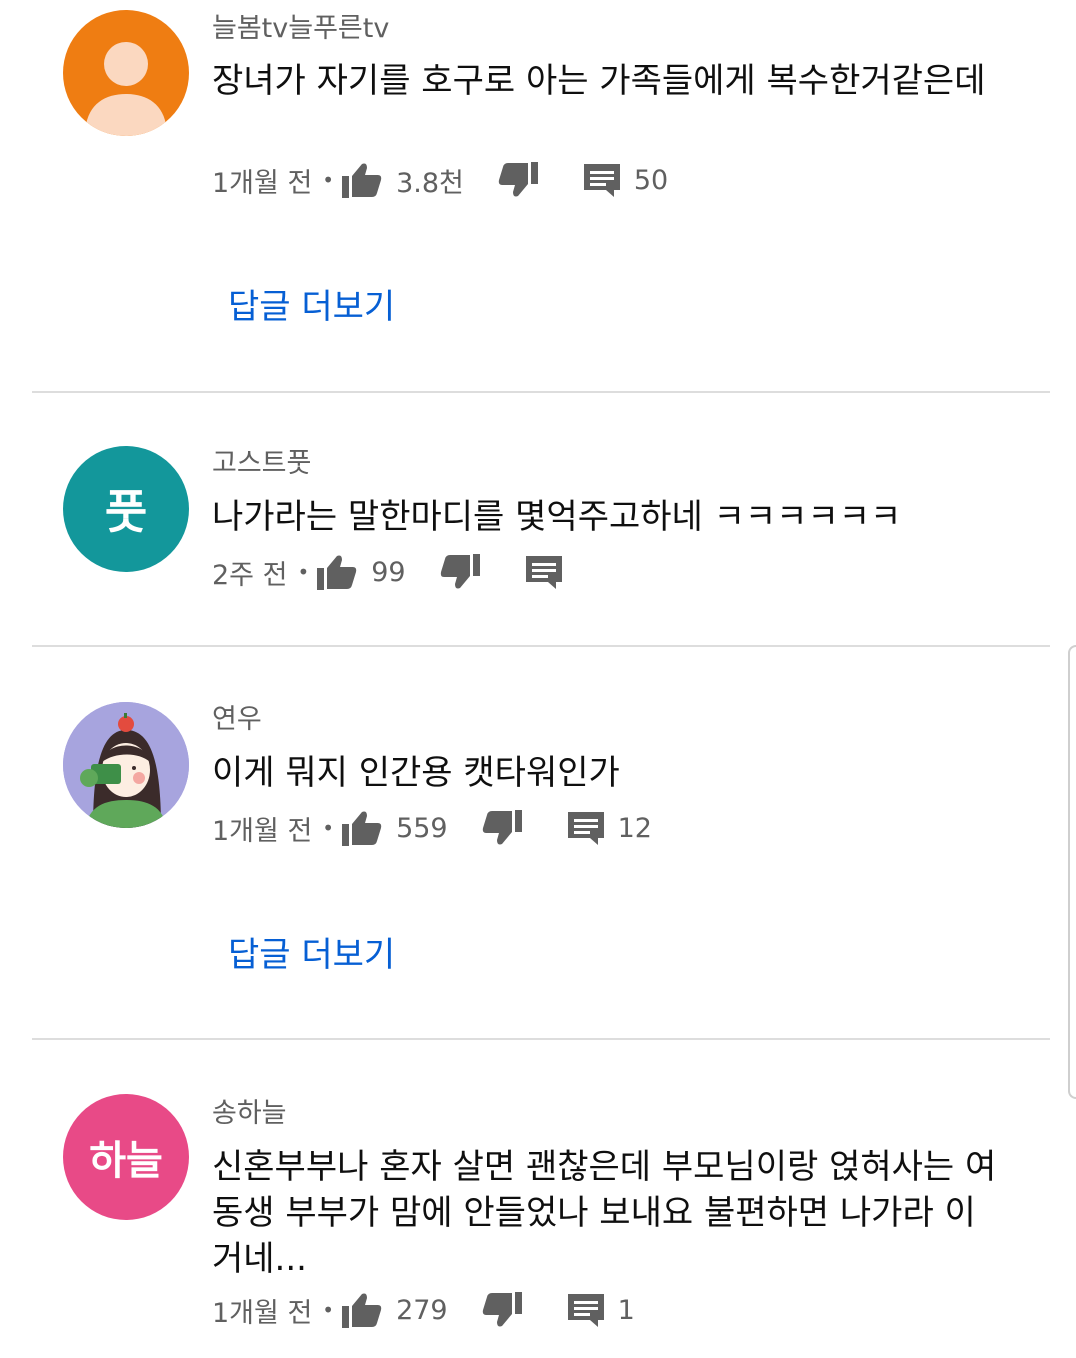 This screenshot has height=1358, width=1076. What do you see at coordinates (126, 89) in the screenshot?
I see `default-person-icon` at bounding box center [126, 89].